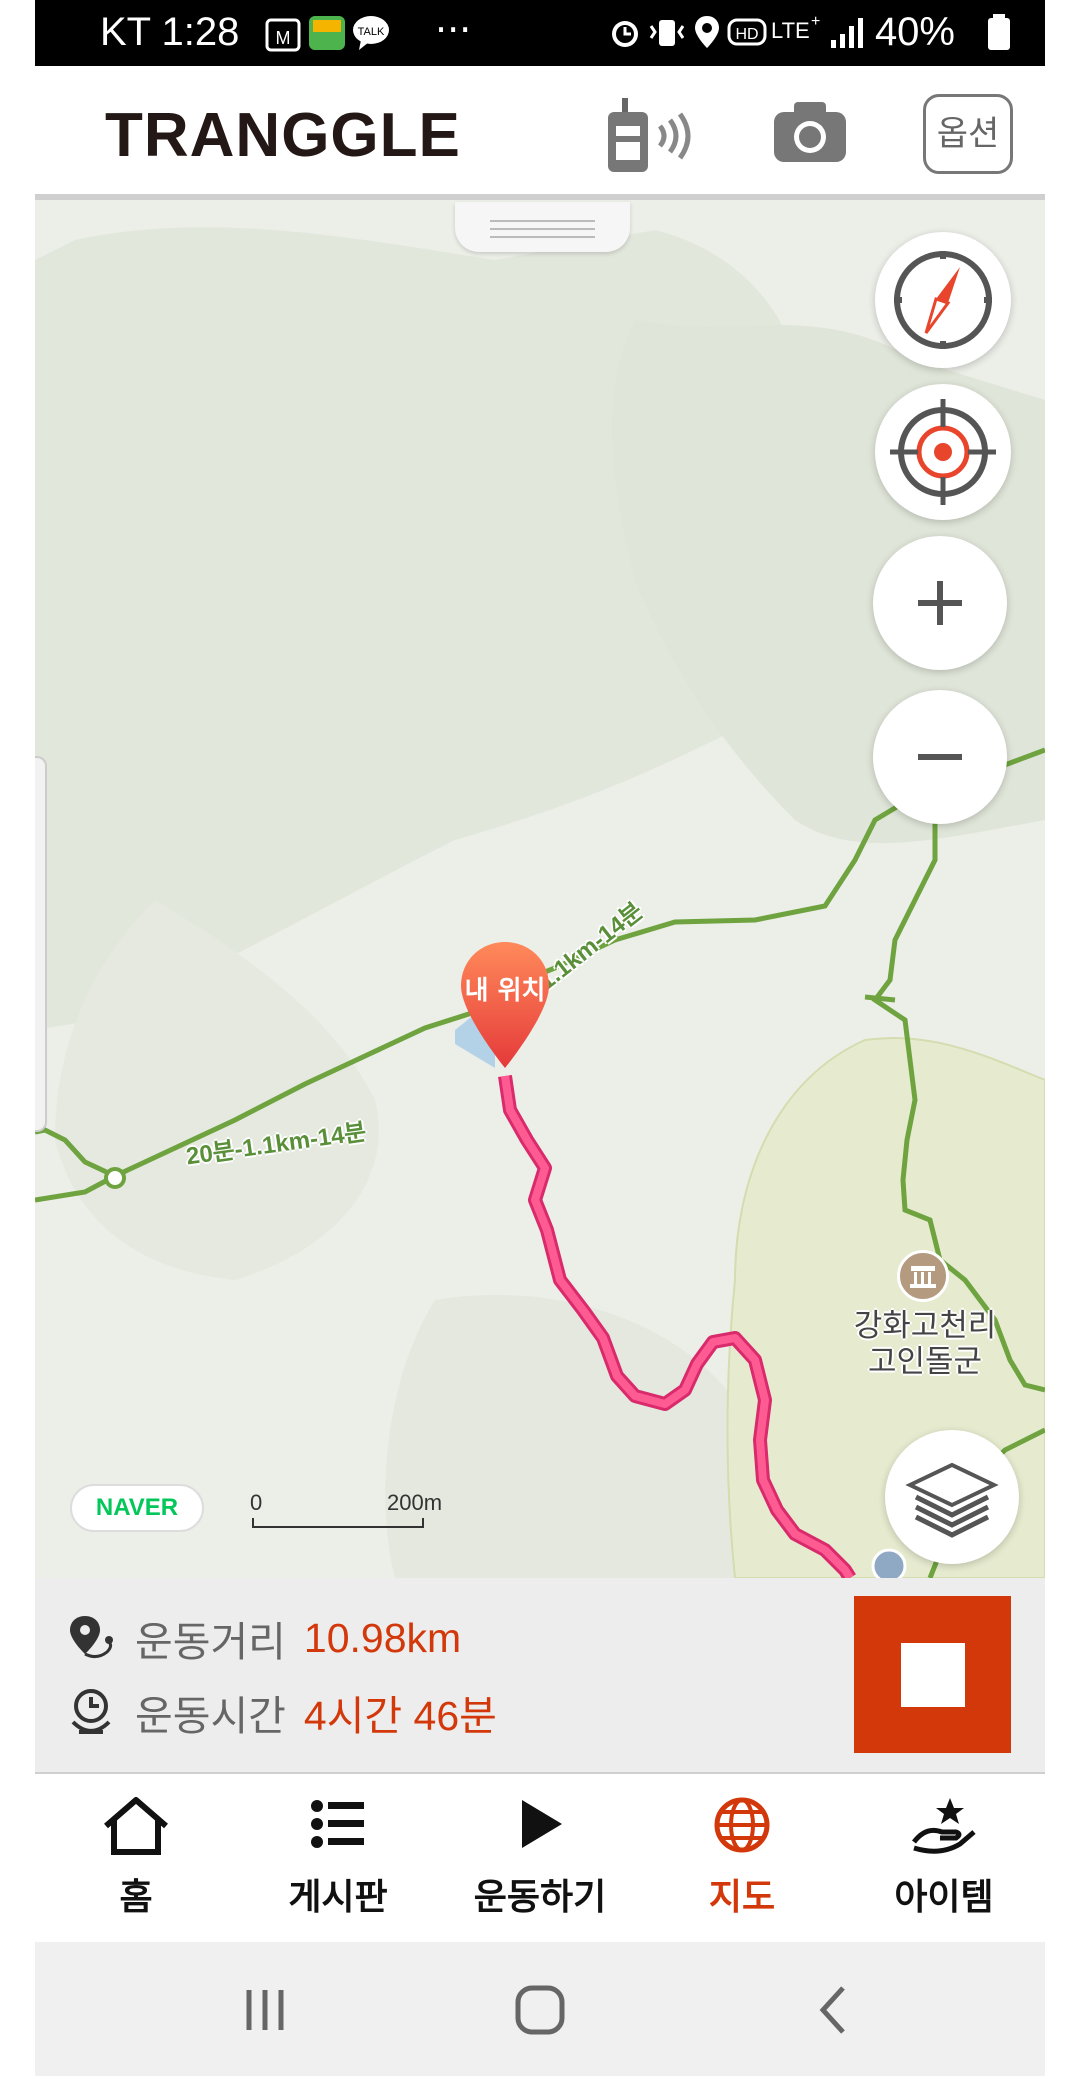  What do you see at coordinates (925, 1344) in the screenshot?
I see `poi-label: 강화고천리 고인돌군` at bounding box center [925, 1344].